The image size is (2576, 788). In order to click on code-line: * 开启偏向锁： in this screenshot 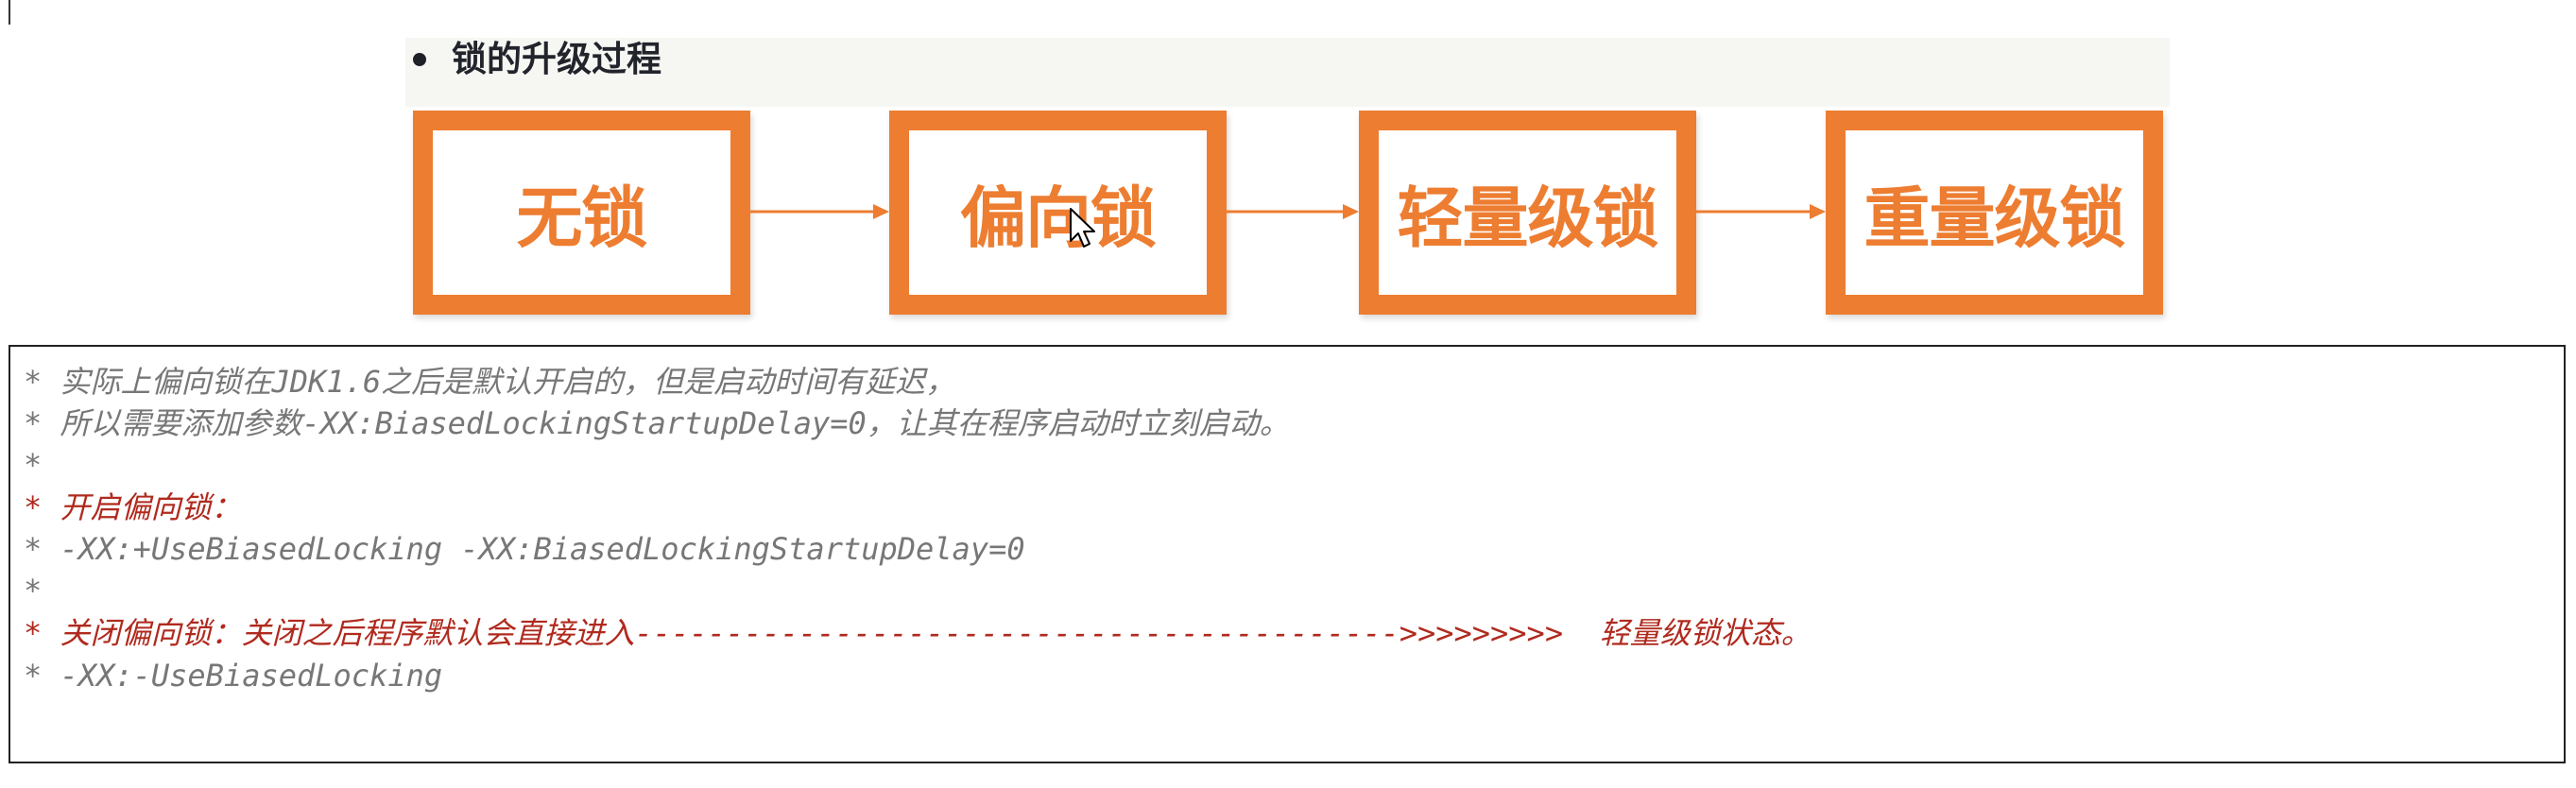, I will do `click(133, 507)`.